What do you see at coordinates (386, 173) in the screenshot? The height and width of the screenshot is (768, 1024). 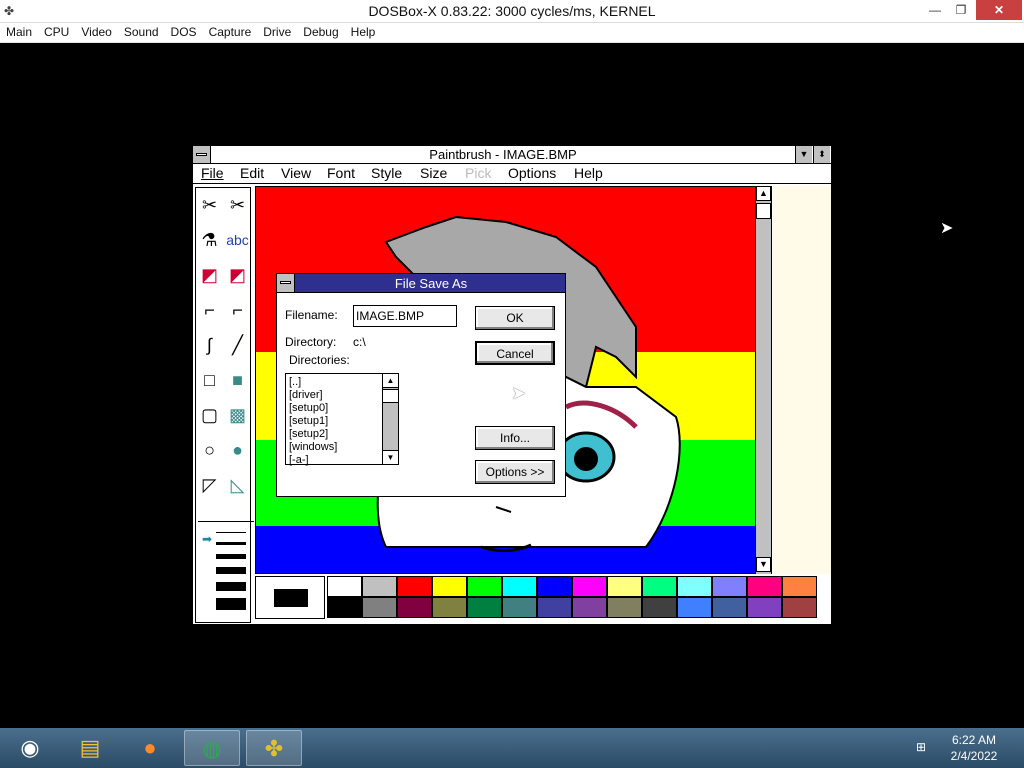 I see `pb-menu-style: Style` at bounding box center [386, 173].